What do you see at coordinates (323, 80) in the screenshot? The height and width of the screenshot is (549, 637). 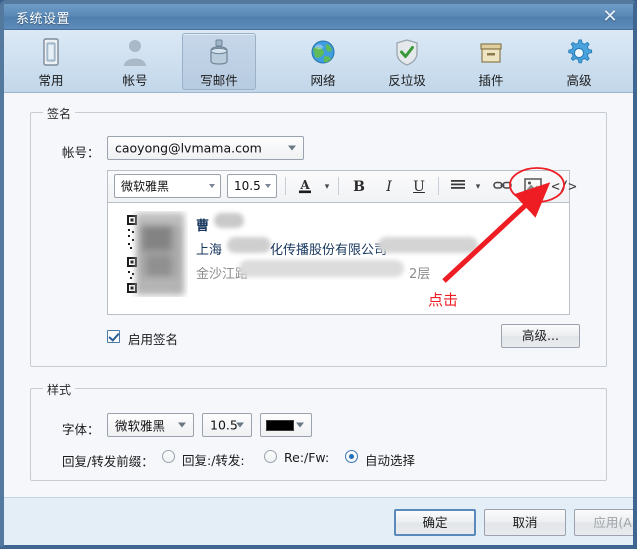 I see `tab-network-label: 网络` at bounding box center [323, 80].